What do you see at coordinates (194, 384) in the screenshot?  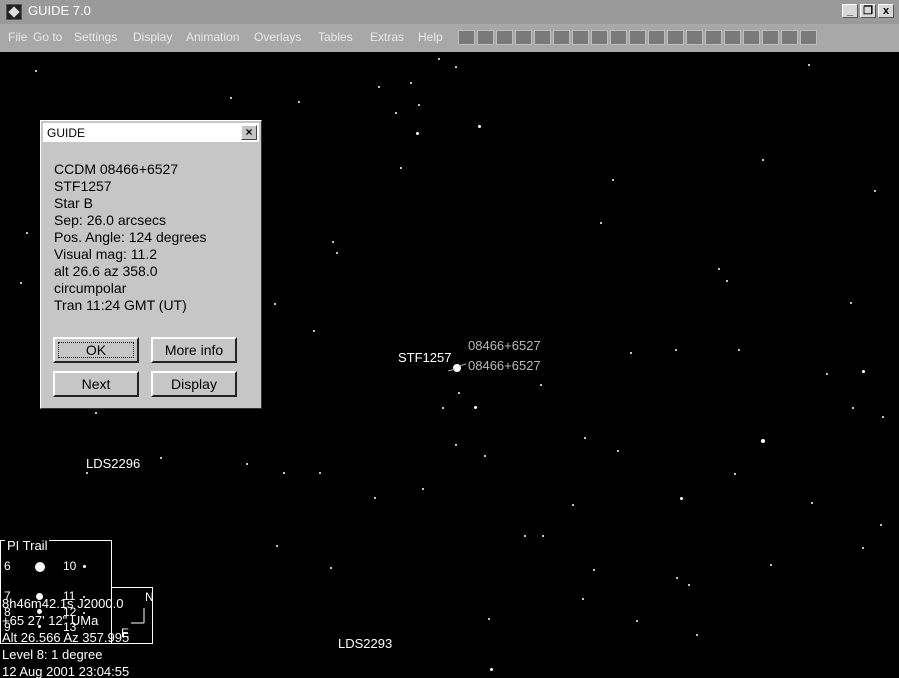 I see `display-button: Display` at bounding box center [194, 384].